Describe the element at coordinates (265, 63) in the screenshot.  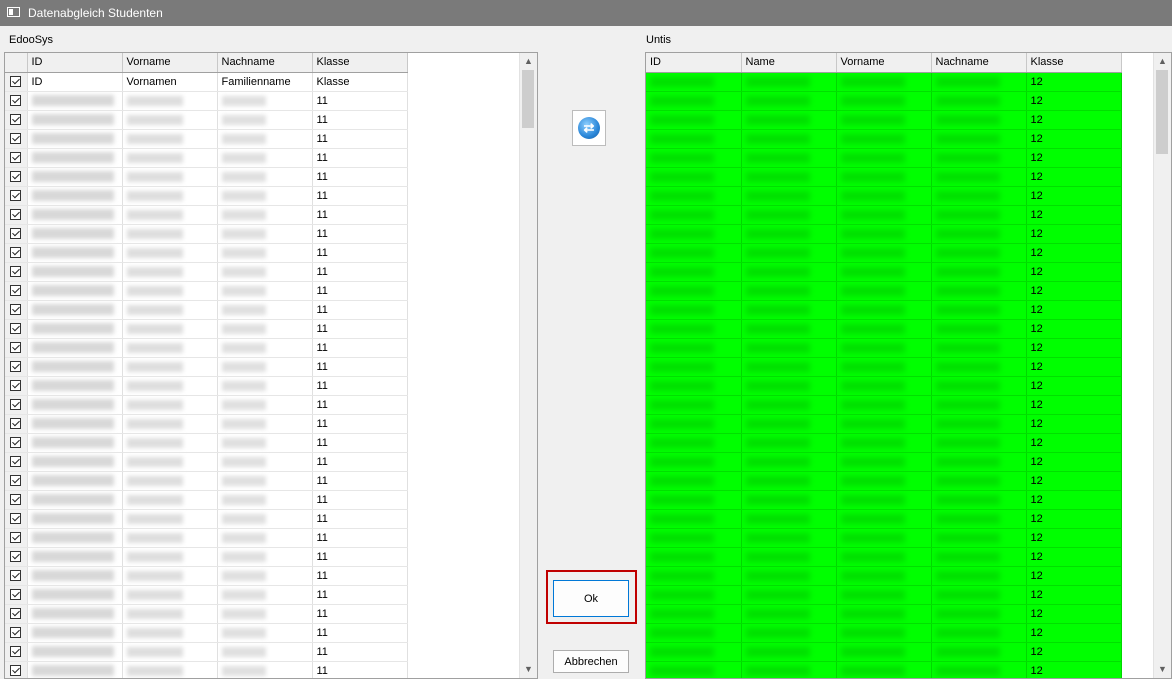
I see `column-header-nachname: Nachname` at that location.